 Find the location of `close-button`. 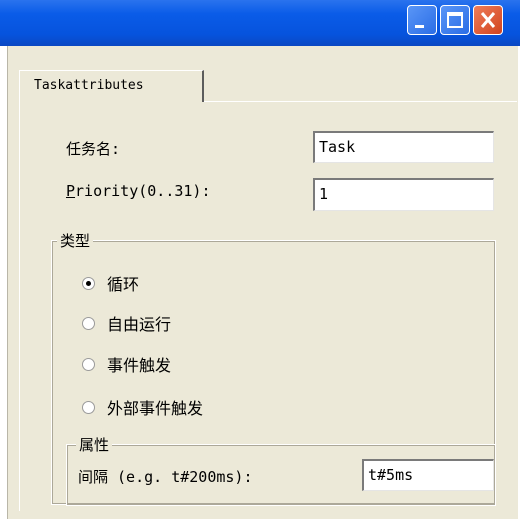

close-button is located at coordinates (488, 20).